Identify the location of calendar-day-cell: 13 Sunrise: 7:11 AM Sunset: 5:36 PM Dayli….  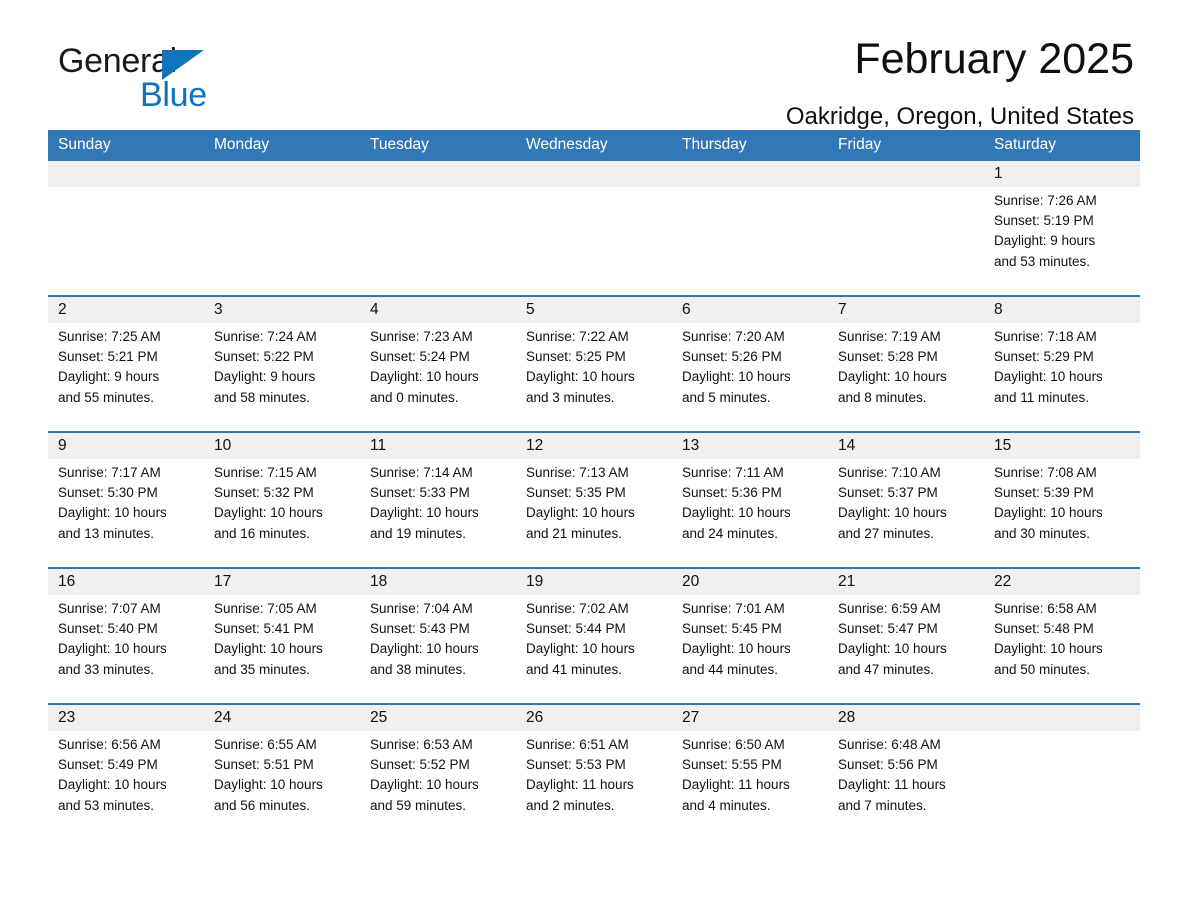
(750, 500).